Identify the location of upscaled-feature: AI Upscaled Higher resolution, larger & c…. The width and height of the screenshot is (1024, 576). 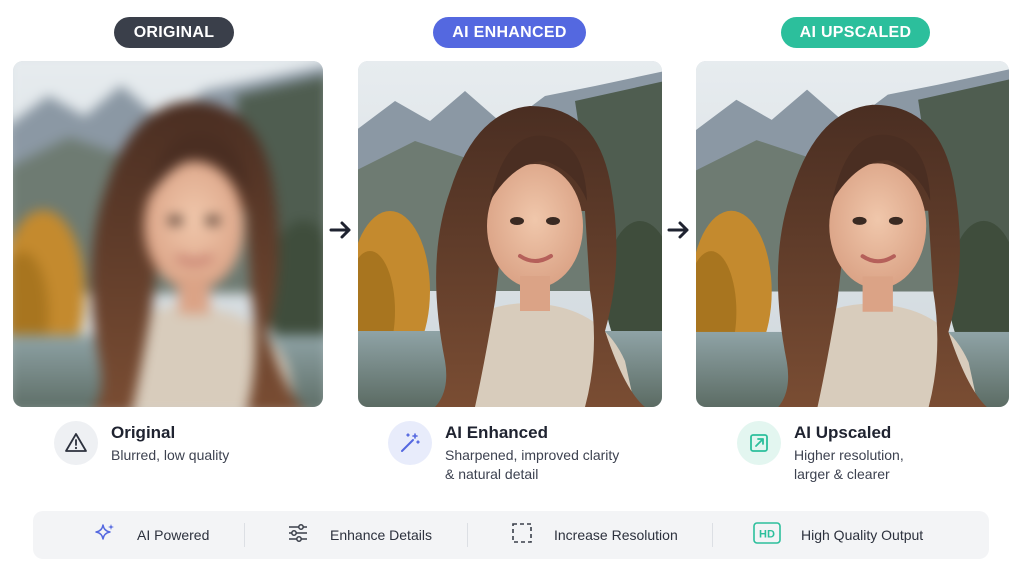
(820, 452).